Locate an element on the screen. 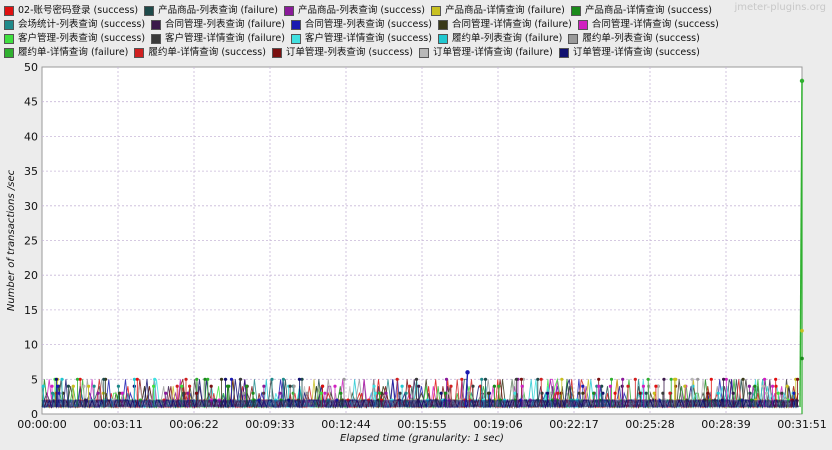 This screenshot has height=450, width=832. legend-label: 合同管理-详情查询 (success) is located at coordinates (655, 24).